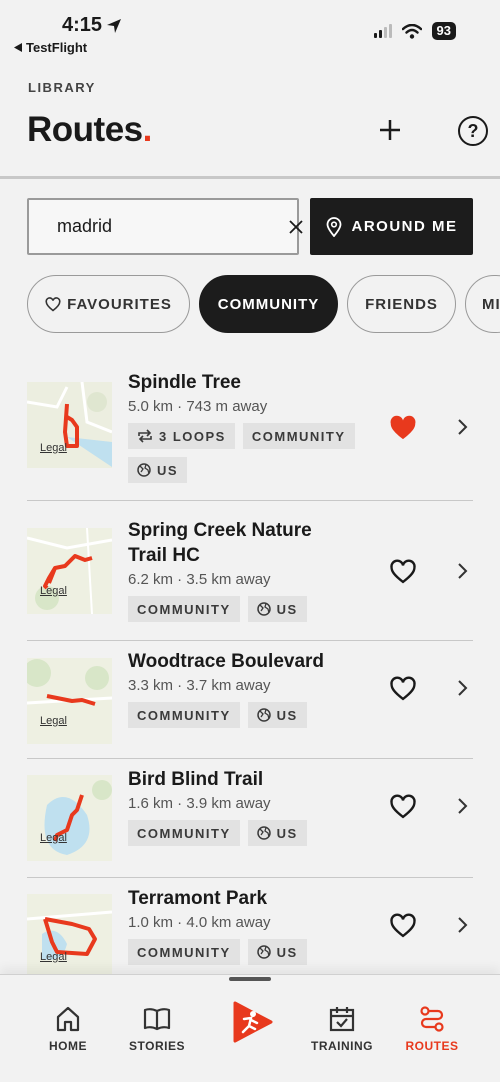 The width and height of the screenshot is (500, 1082). I want to click on route-tags: 3 LOOPS COMMUNITY US, so click(258, 453).